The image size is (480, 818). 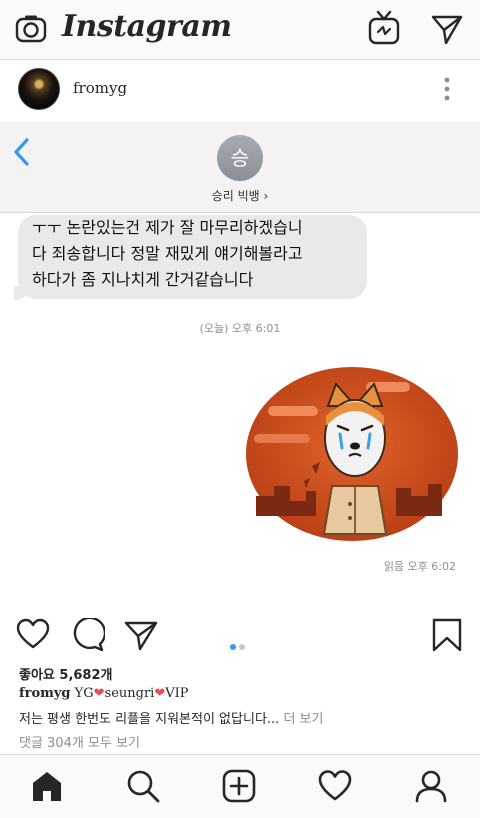 I want to click on caption: fromyg YG❤seungri❤VIP, so click(x=244, y=693).